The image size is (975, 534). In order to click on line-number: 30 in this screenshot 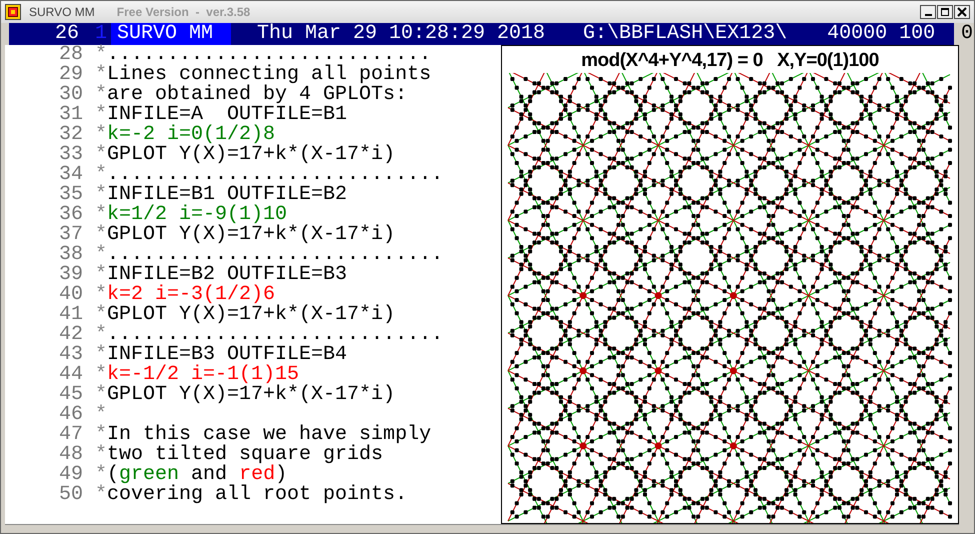, I will do `click(70, 95)`.